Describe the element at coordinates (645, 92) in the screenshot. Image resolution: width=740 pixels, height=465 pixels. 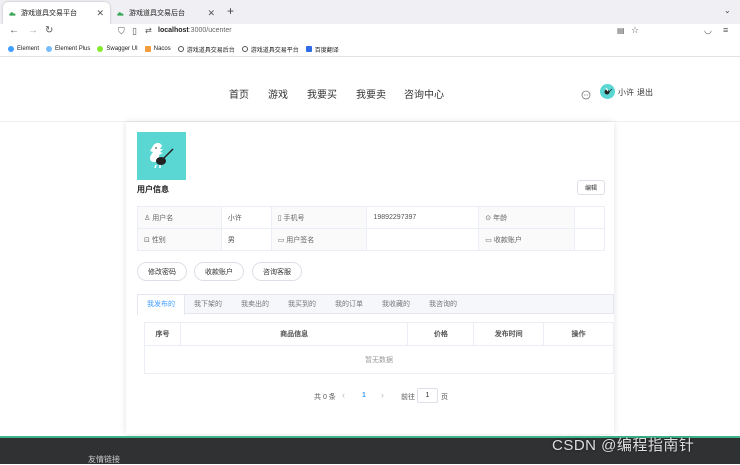
I see `logout-link: 退出` at that location.